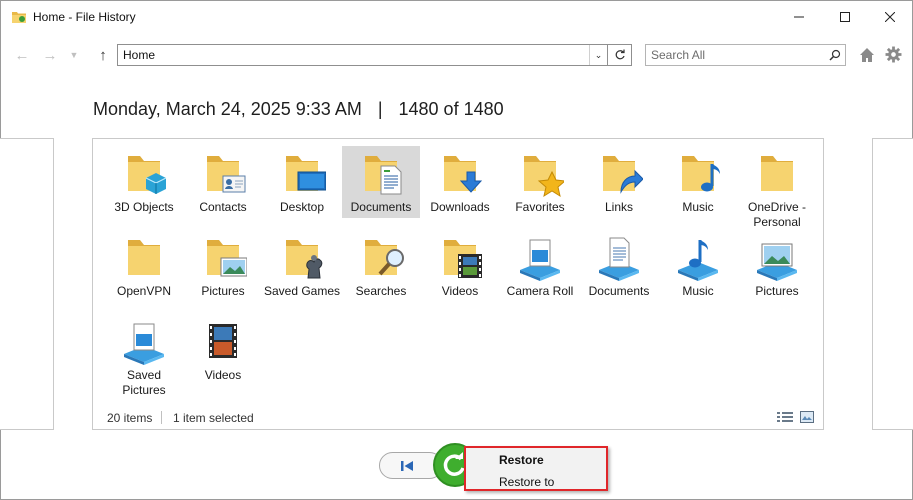  I want to click on title-bar: Home - File History, so click(456, 17).